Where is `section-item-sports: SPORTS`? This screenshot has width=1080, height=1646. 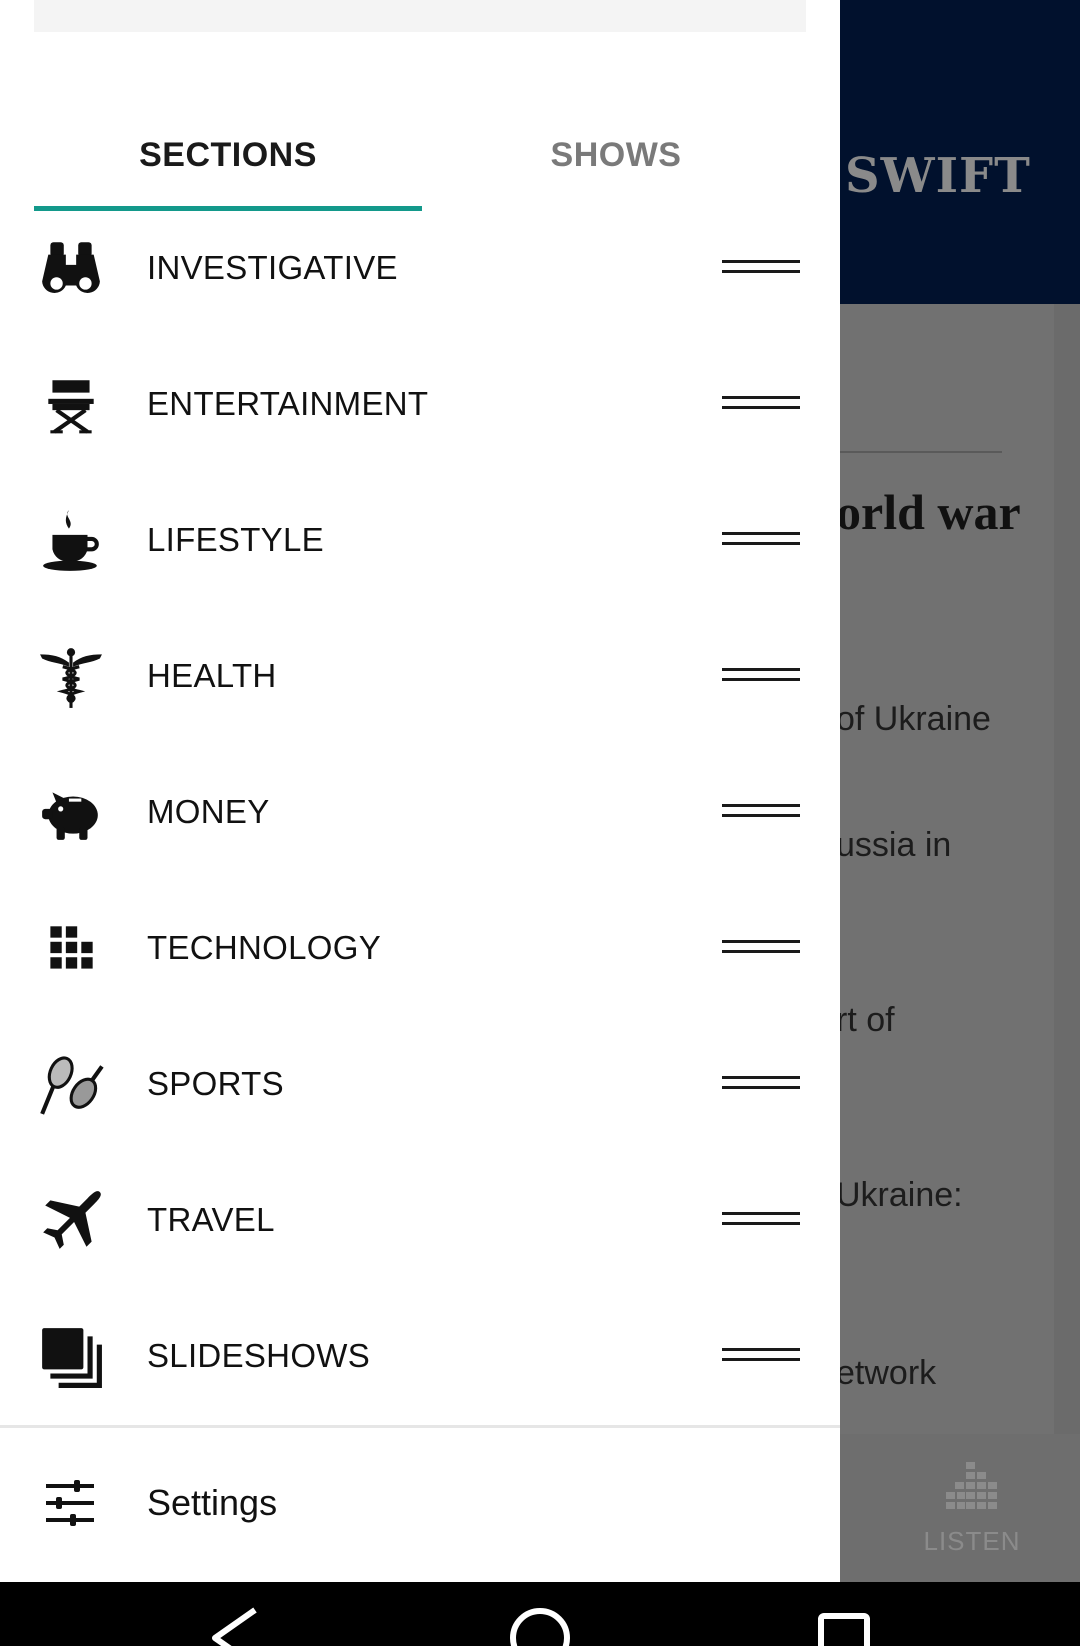 section-item-sports: SPORTS is located at coordinates (420, 1084).